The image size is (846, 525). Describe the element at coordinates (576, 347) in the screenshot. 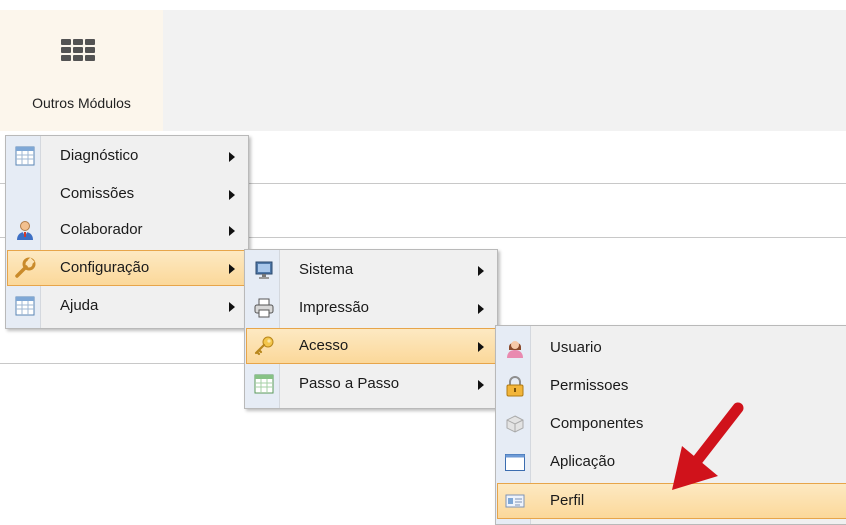

I see `menu-item-label: Usuario` at that location.